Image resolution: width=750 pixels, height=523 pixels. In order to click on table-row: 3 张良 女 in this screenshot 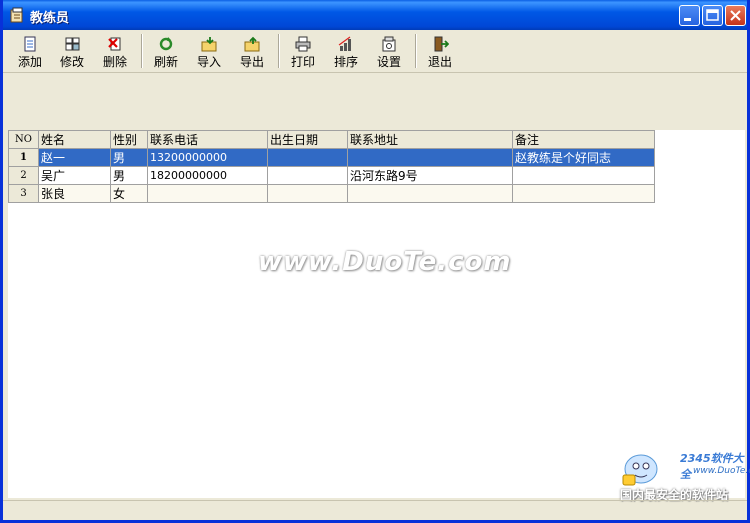, I will do `click(331, 193)`.